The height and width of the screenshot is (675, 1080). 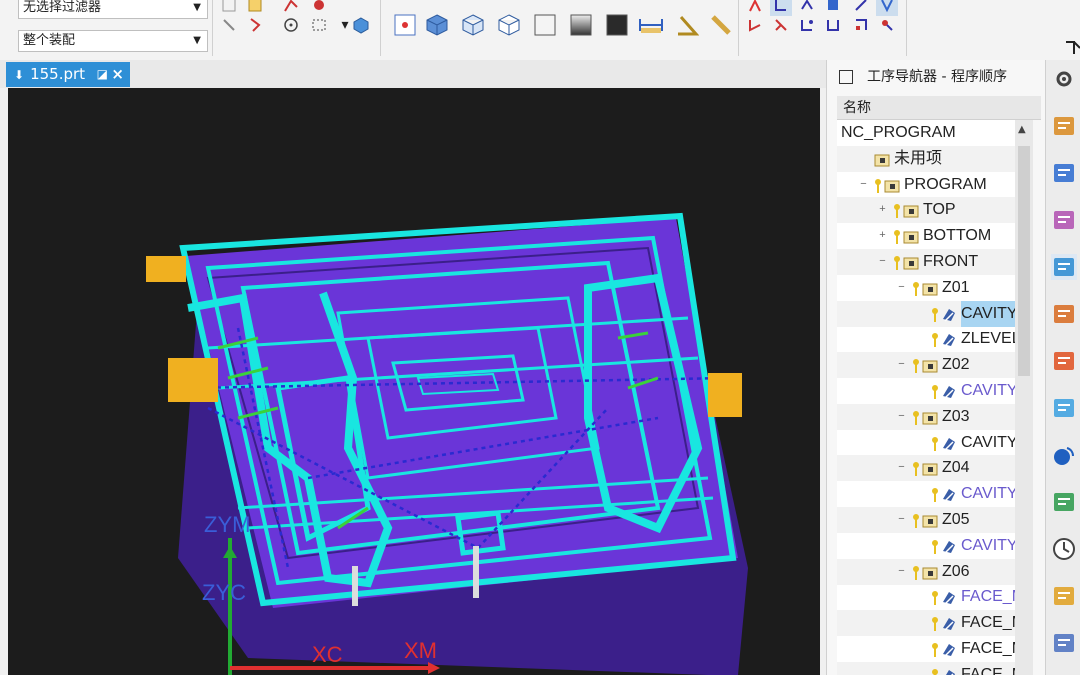 I want to click on operation-navigator-icon, so click(x=1064, y=267).